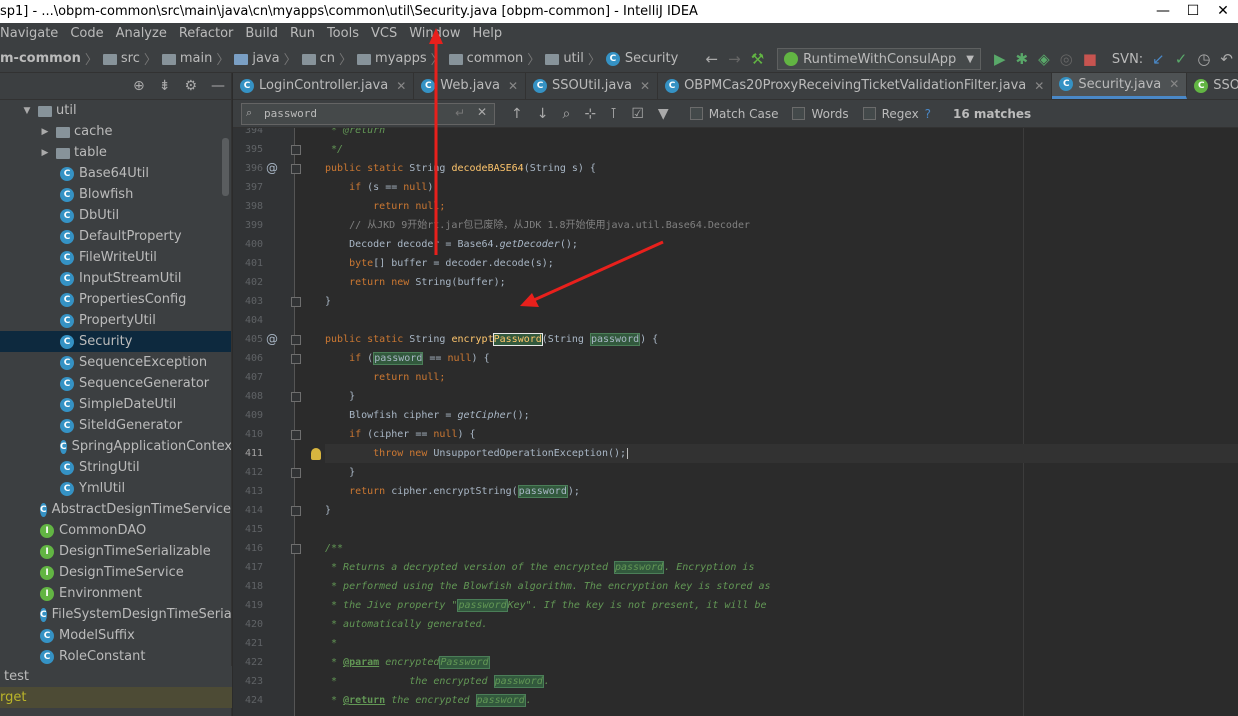 Image resolution: width=1238 pixels, height=716 pixels. Describe the element at coordinates (734, 59) in the screenshot. I see `forward-arrow-icon: →` at that location.